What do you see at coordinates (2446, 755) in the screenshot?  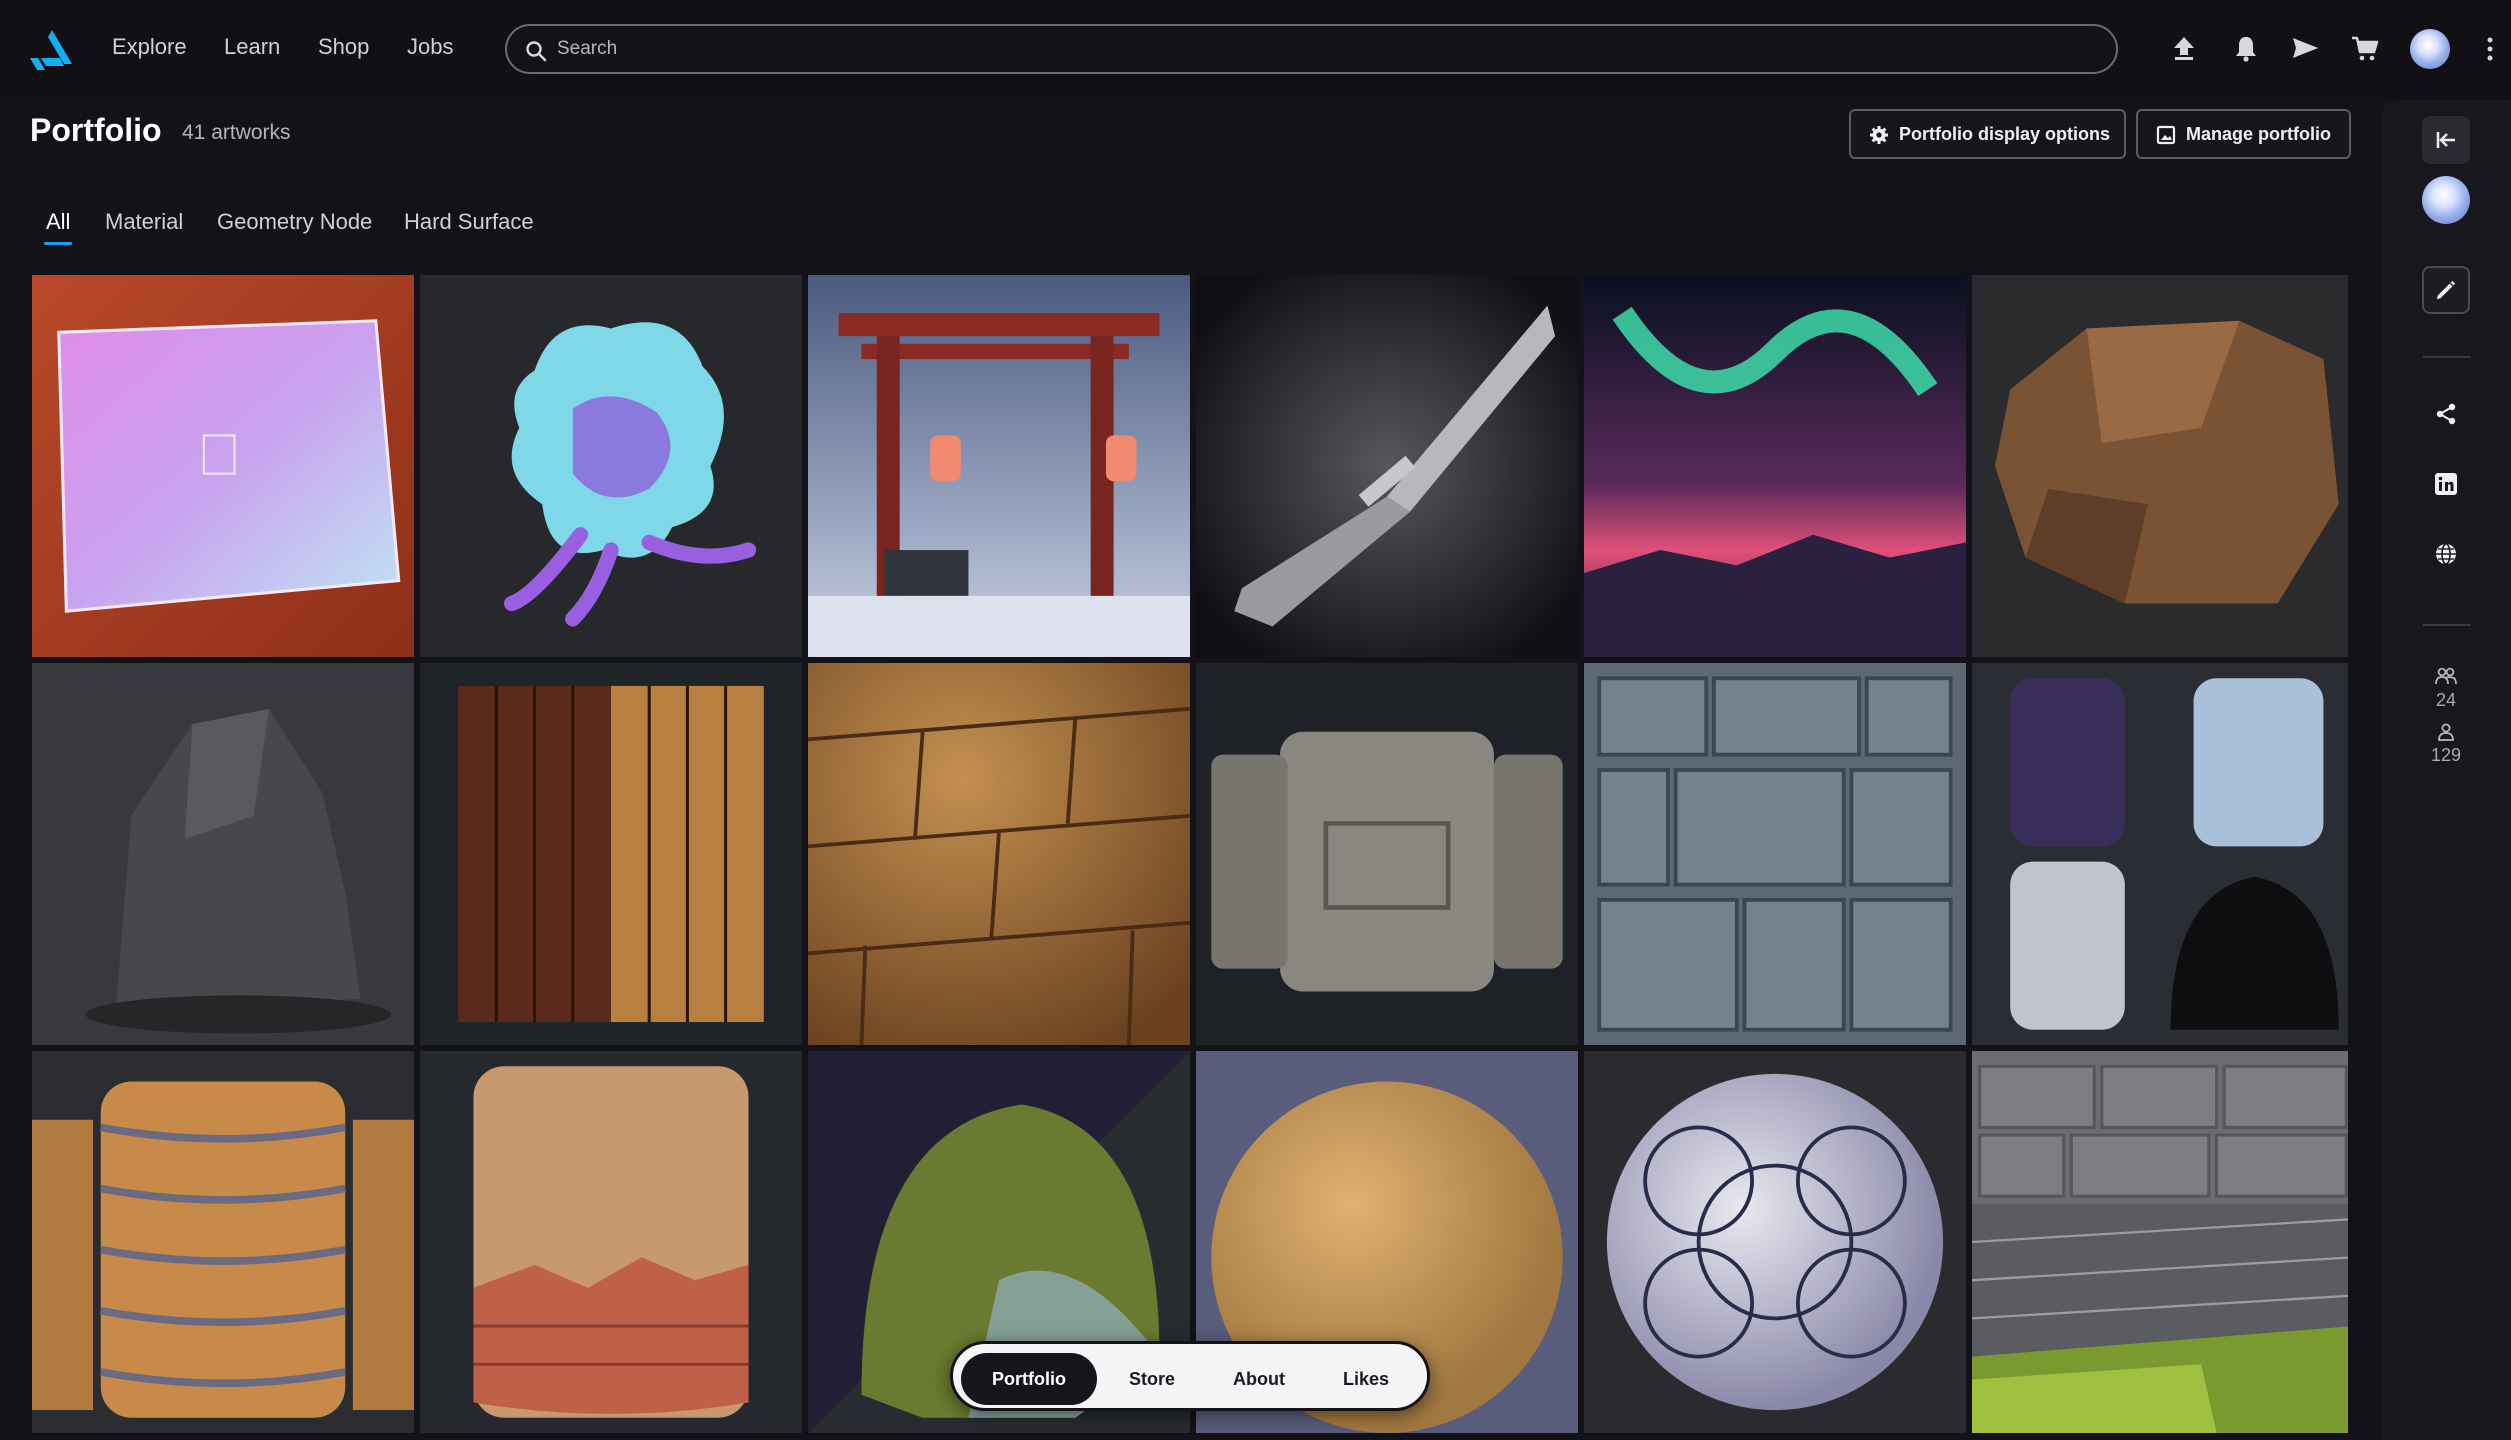 I see `followers-count: 129` at bounding box center [2446, 755].